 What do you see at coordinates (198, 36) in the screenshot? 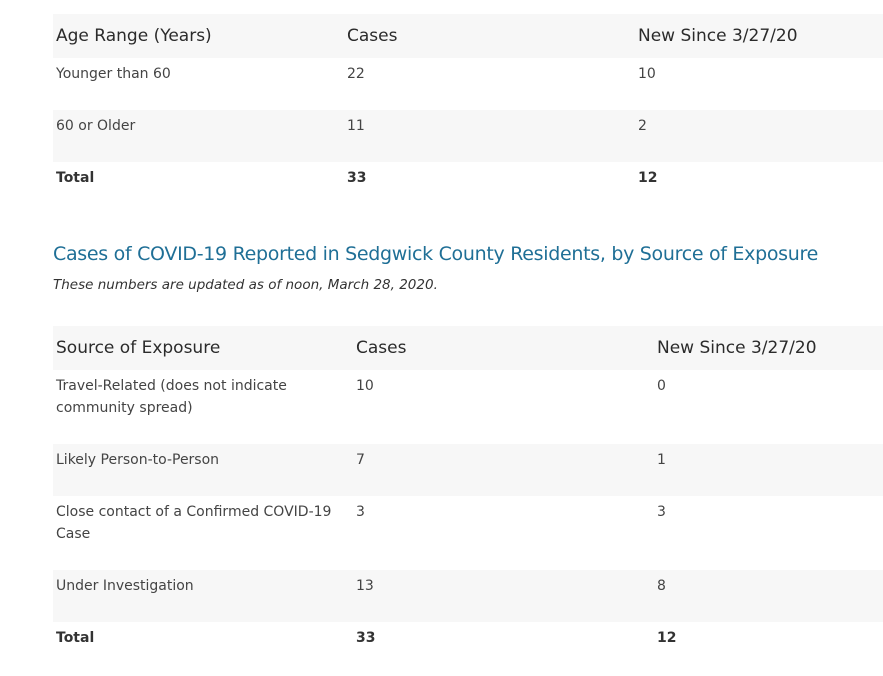
I see `column-header-age-range: Age Range (Years)` at bounding box center [198, 36].